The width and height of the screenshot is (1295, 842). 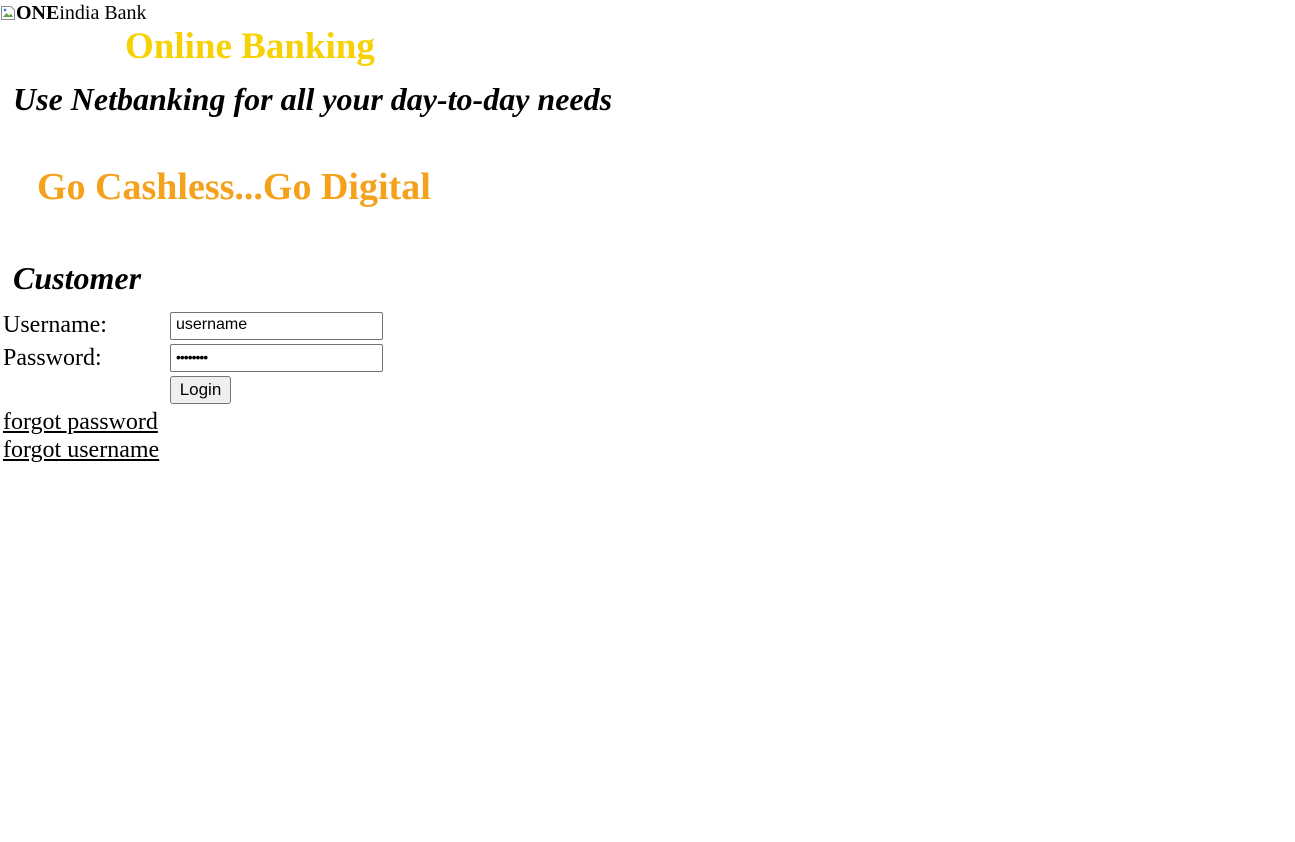 I want to click on bank-logo: ONEindia Bank, so click(x=73, y=13).